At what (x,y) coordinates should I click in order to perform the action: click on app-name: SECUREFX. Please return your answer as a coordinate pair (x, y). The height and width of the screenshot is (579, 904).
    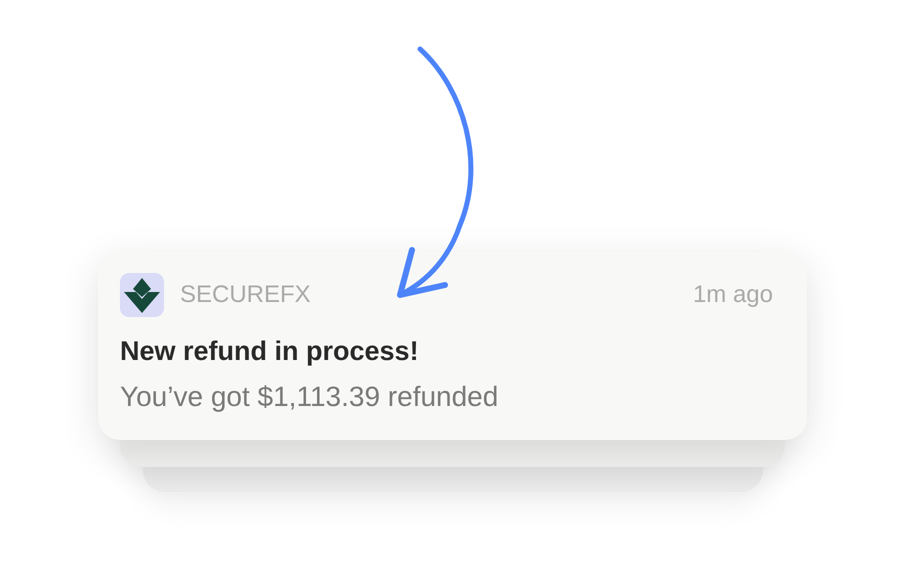
    Looking at the image, I should click on (245, 295).